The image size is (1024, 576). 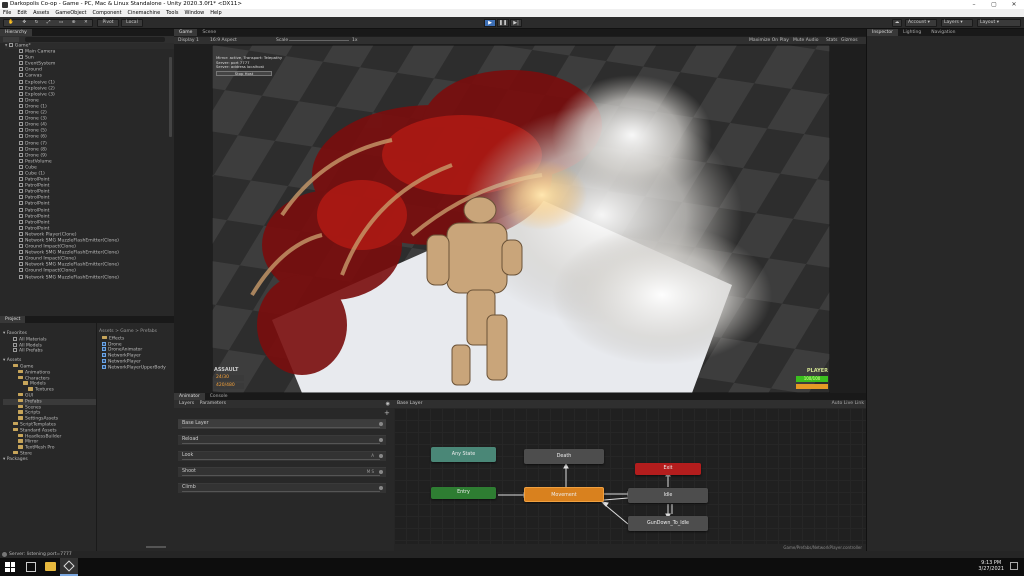 What do you see at coordinates (10, 567) in the screenshot?
I see `start-icon` at bounding box center [10, 567].